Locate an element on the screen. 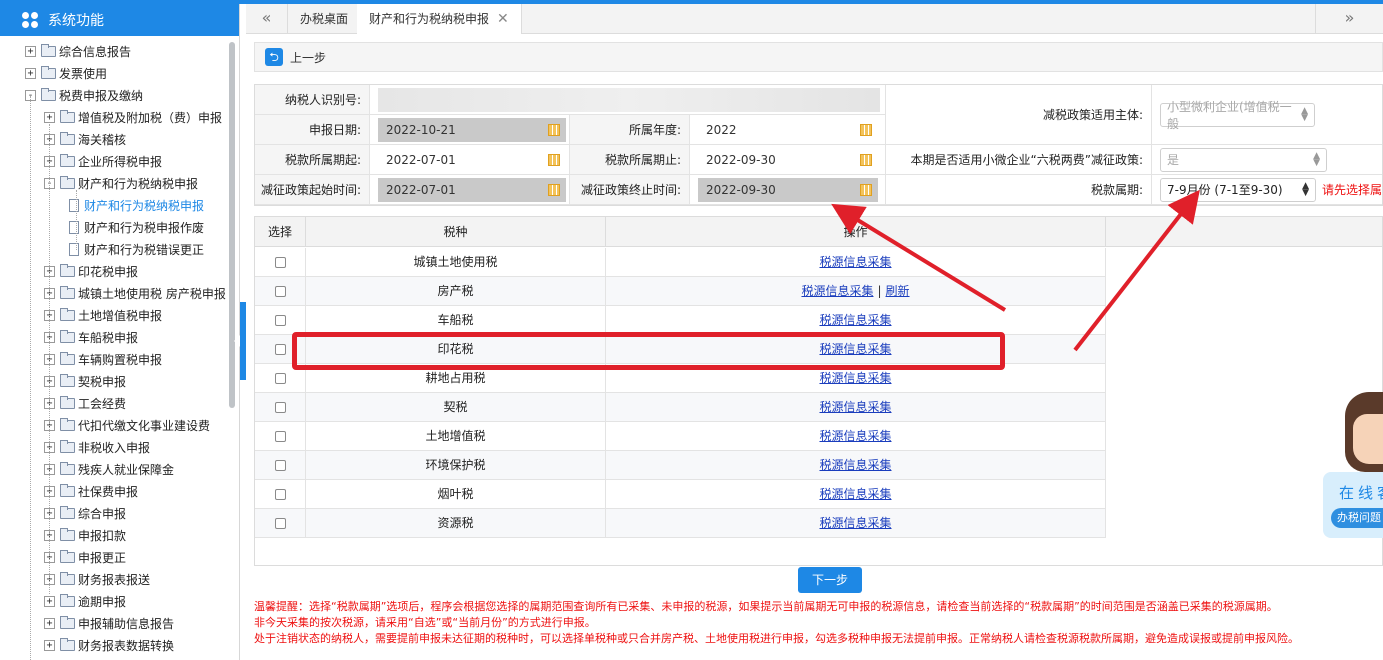  period-start-field: 2022-07-01 is located at coordinates (472, 159).